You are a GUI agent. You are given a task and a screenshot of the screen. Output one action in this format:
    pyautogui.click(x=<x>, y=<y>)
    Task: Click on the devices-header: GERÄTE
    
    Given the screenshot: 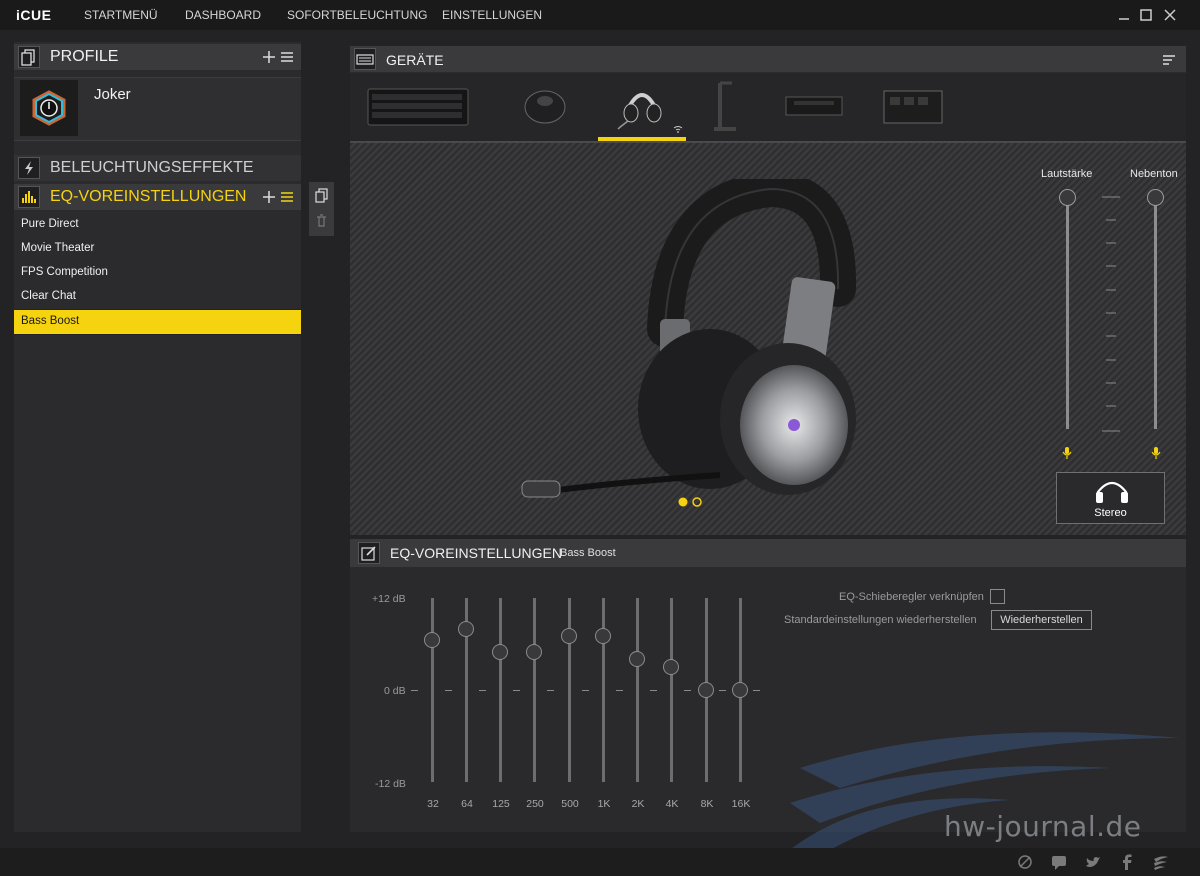 What is the action you would take?
    pyautogui.click(x=768, y=60)
    